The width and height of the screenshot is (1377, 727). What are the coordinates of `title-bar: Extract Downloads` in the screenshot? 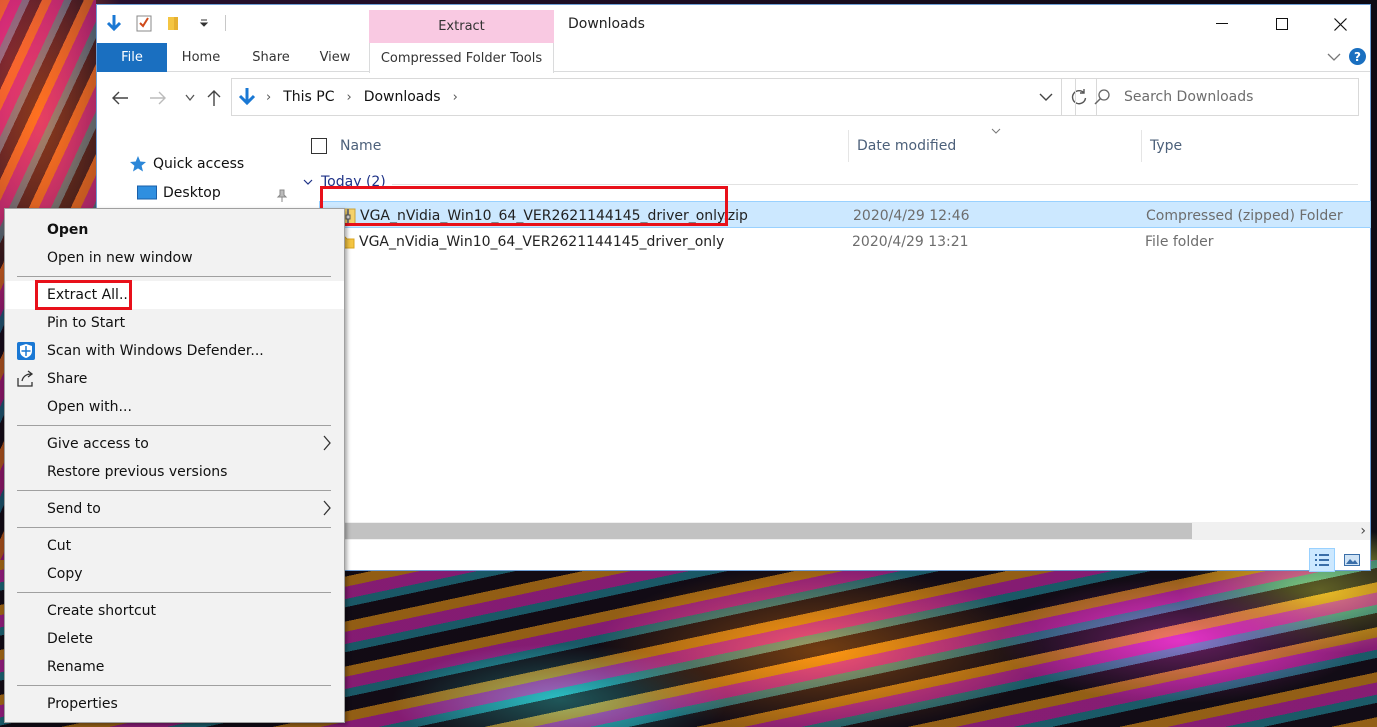 It's located at (733, 24).